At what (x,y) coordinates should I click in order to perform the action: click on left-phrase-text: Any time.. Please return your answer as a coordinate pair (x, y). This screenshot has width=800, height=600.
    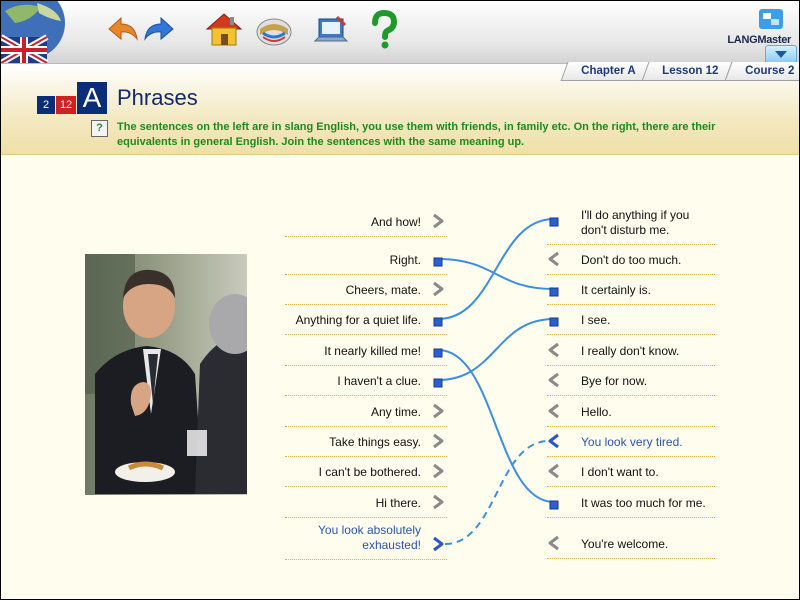
    Looking at the image, I should click on (395, 412).